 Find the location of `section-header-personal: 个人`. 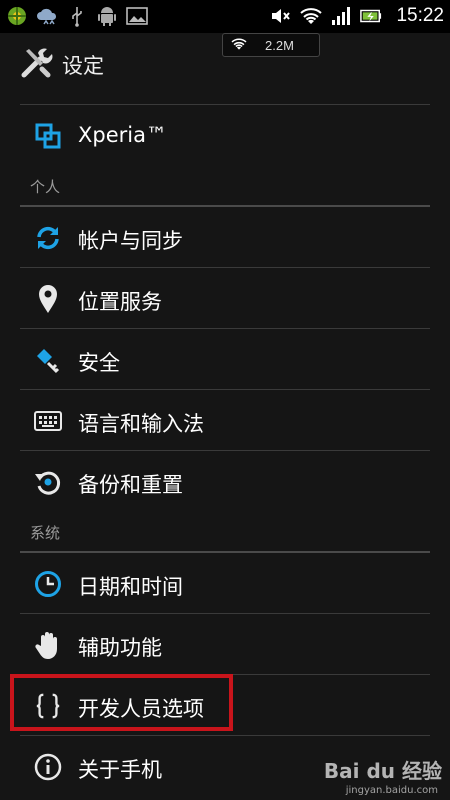

section-header-personal: 个人 is located at coordinates (225, 185).